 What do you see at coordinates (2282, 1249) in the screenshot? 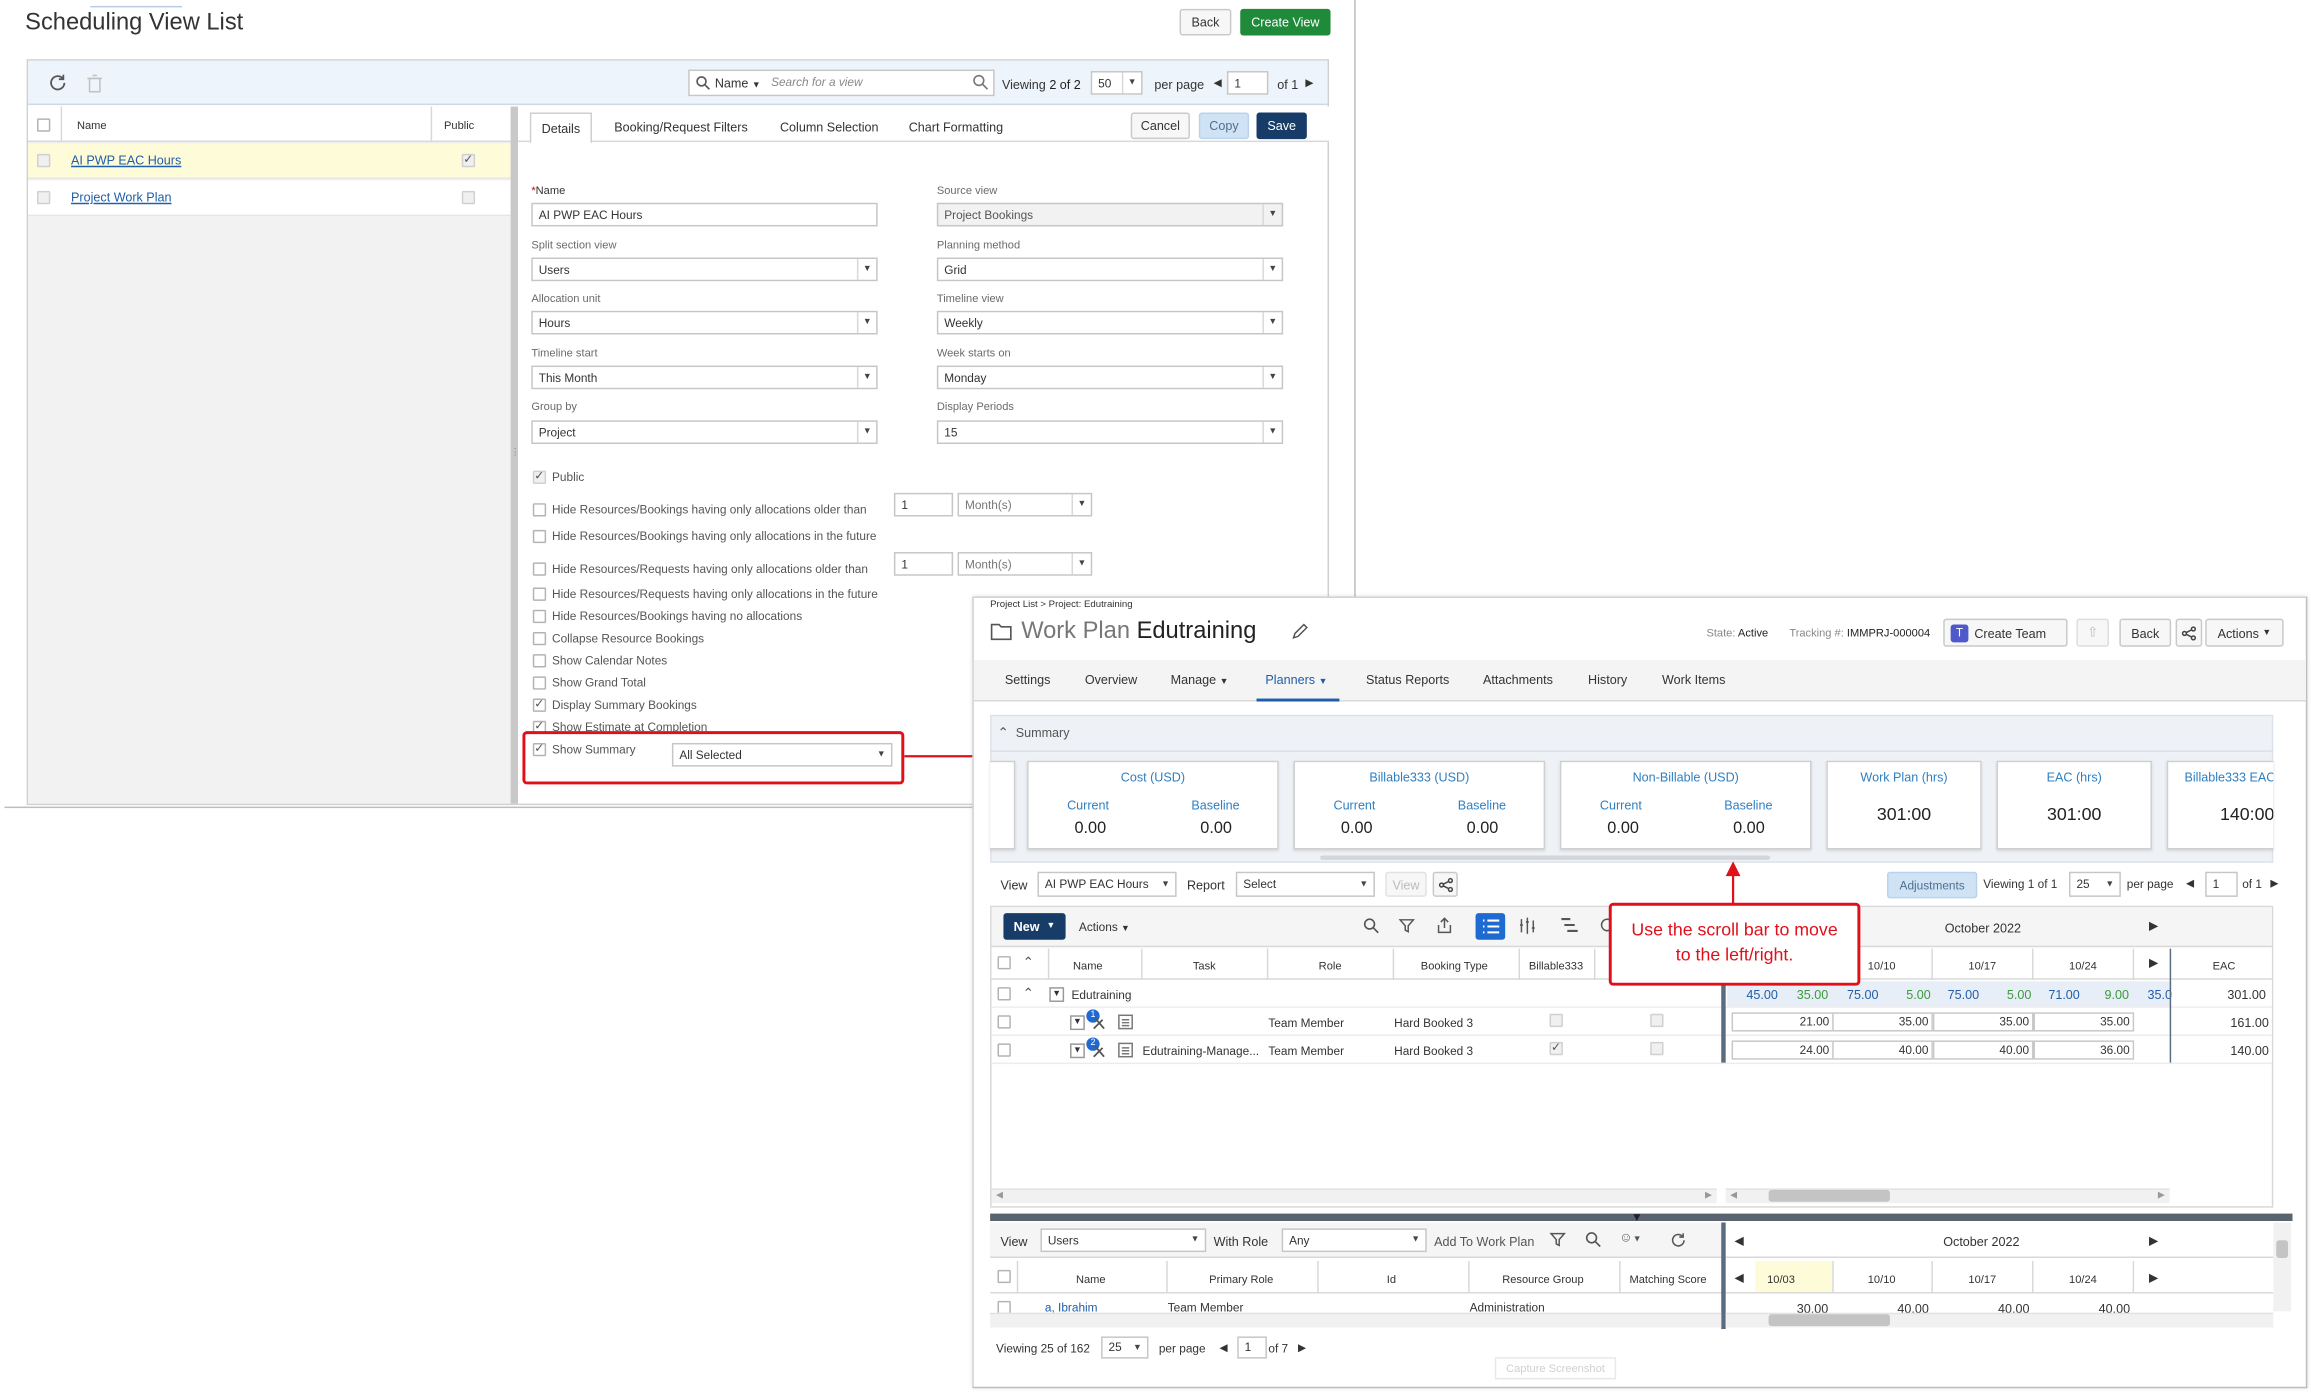
I see `lower-vertical-scroll-thumb` at bounding box center [2282, 1249].